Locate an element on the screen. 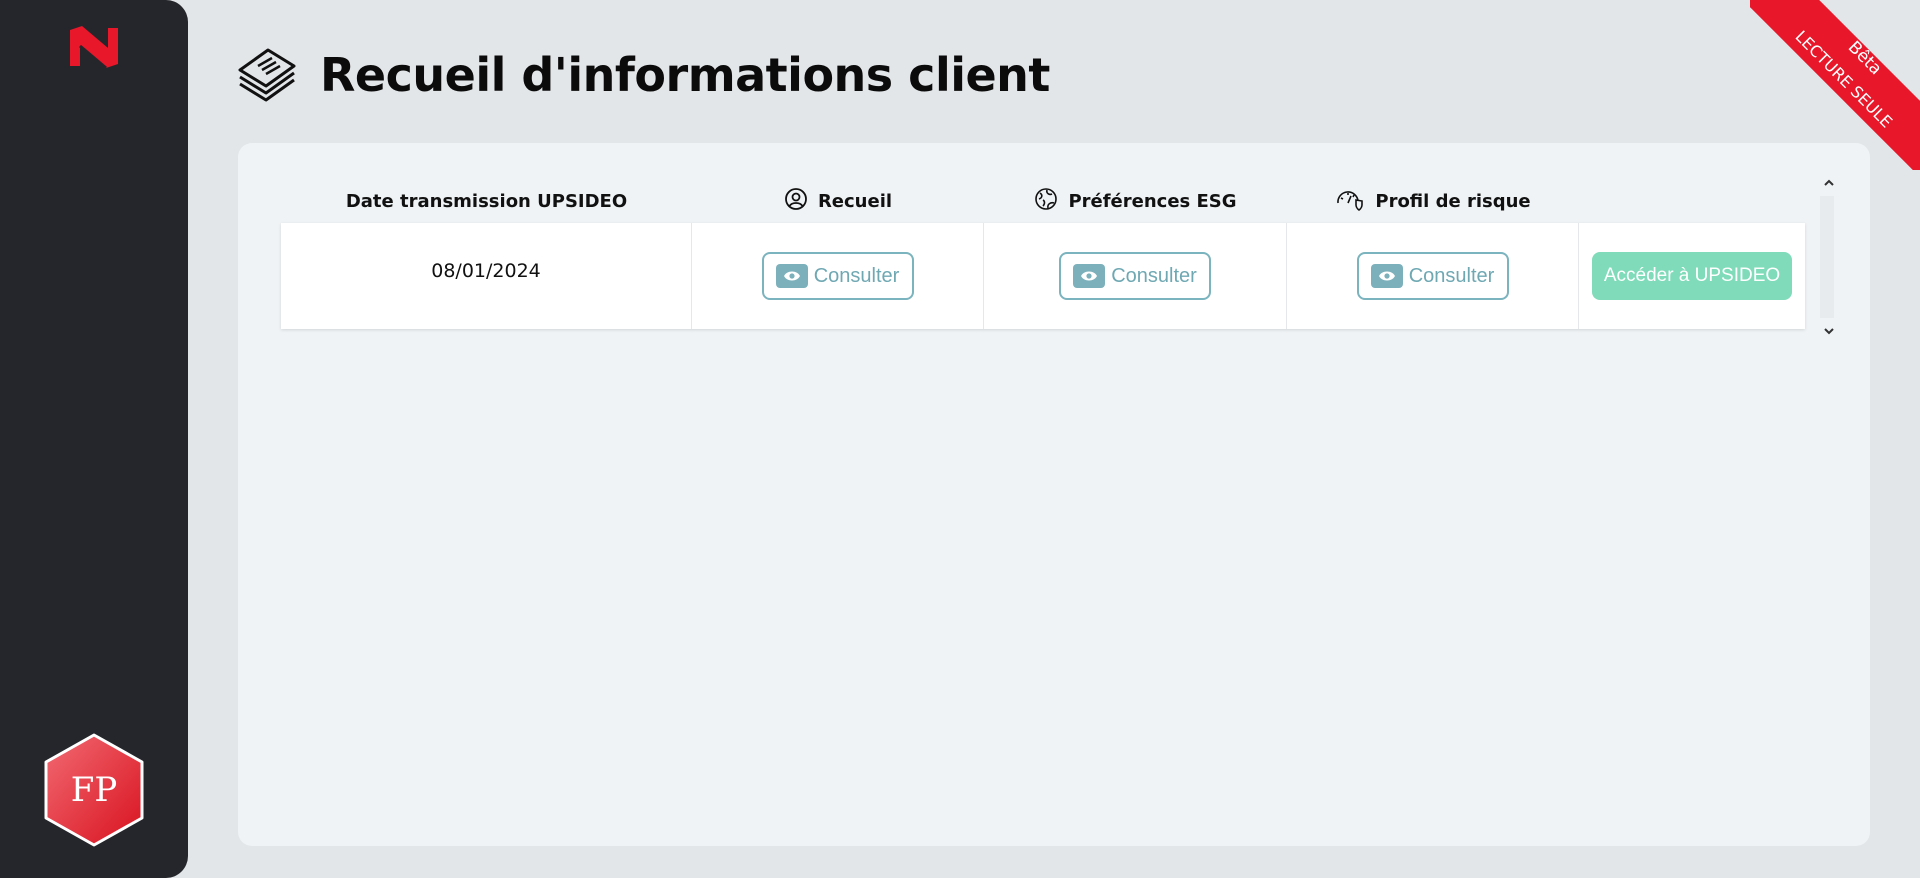 This screenshot has height=878, width=1920. globe-leaf-icon is located at coordinates (1051, 201).